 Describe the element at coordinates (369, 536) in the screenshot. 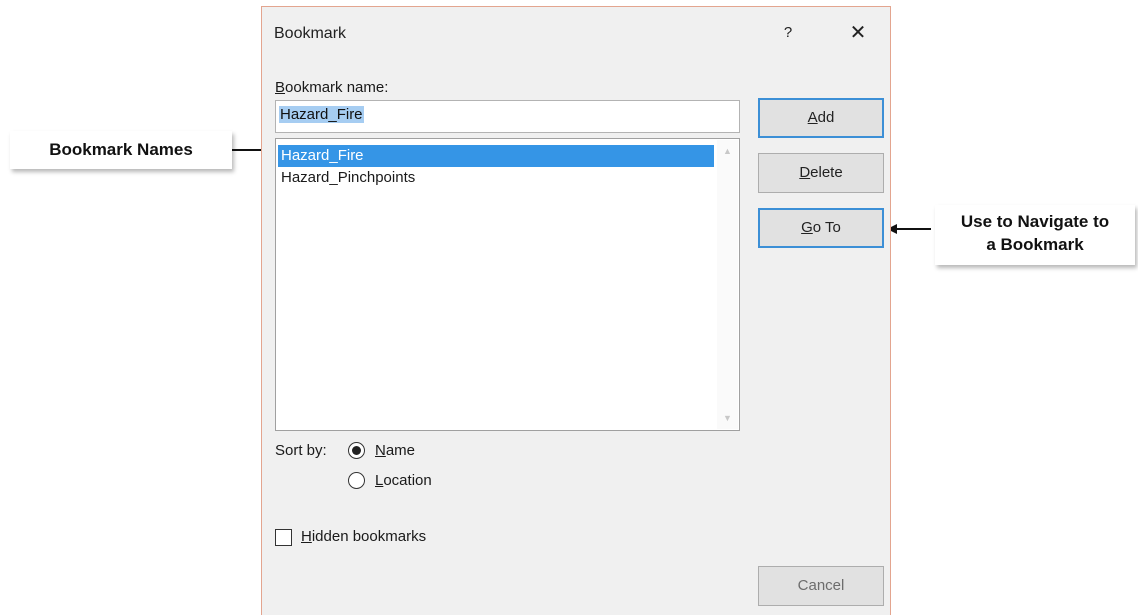

I see `hidden-bookmarks-rest: idden bookmarks` at that location.